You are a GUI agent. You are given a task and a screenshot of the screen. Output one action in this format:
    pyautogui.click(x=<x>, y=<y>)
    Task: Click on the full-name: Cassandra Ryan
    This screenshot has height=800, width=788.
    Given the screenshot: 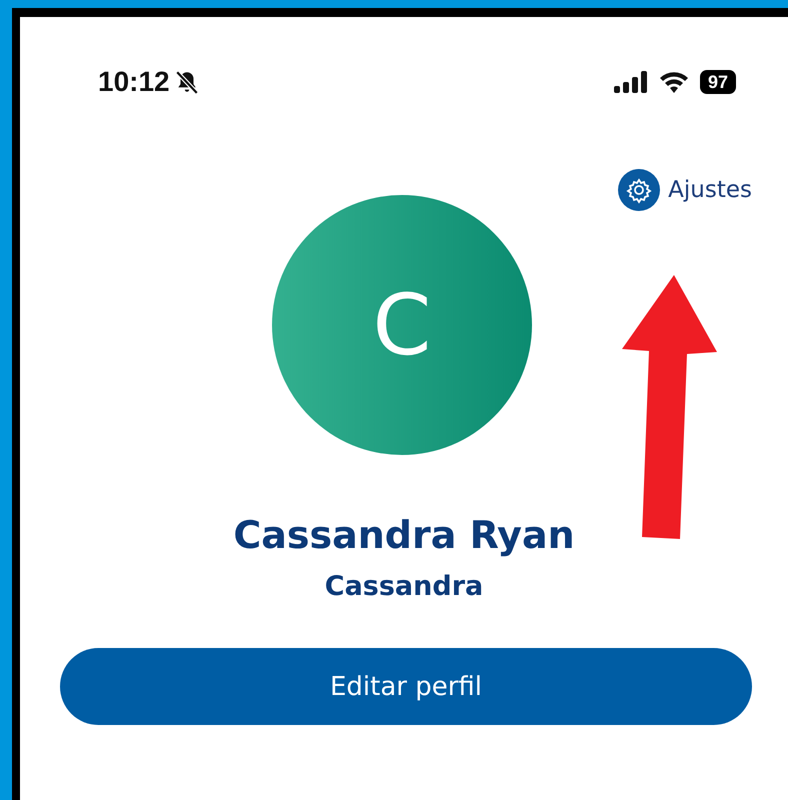 What is the action you would take?
    pyautogui.click(x=404, y=535)
    